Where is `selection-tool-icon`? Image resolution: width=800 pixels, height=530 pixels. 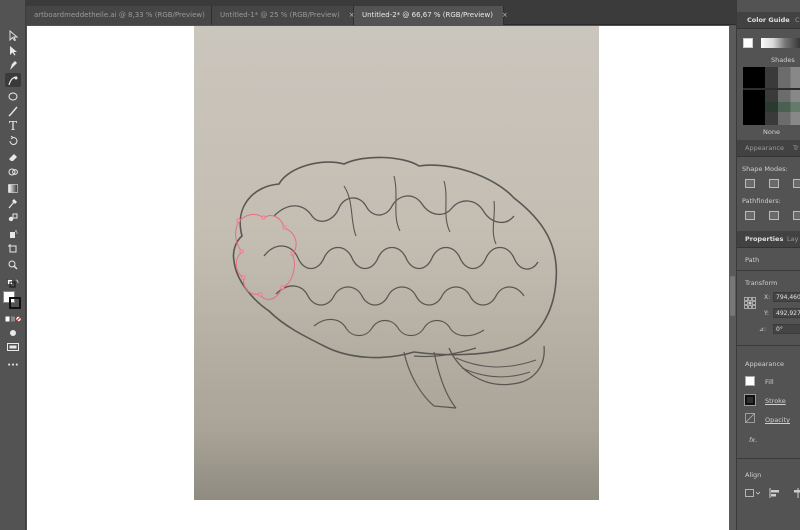
selection-tool-icon is located at coordinates (13, 35).